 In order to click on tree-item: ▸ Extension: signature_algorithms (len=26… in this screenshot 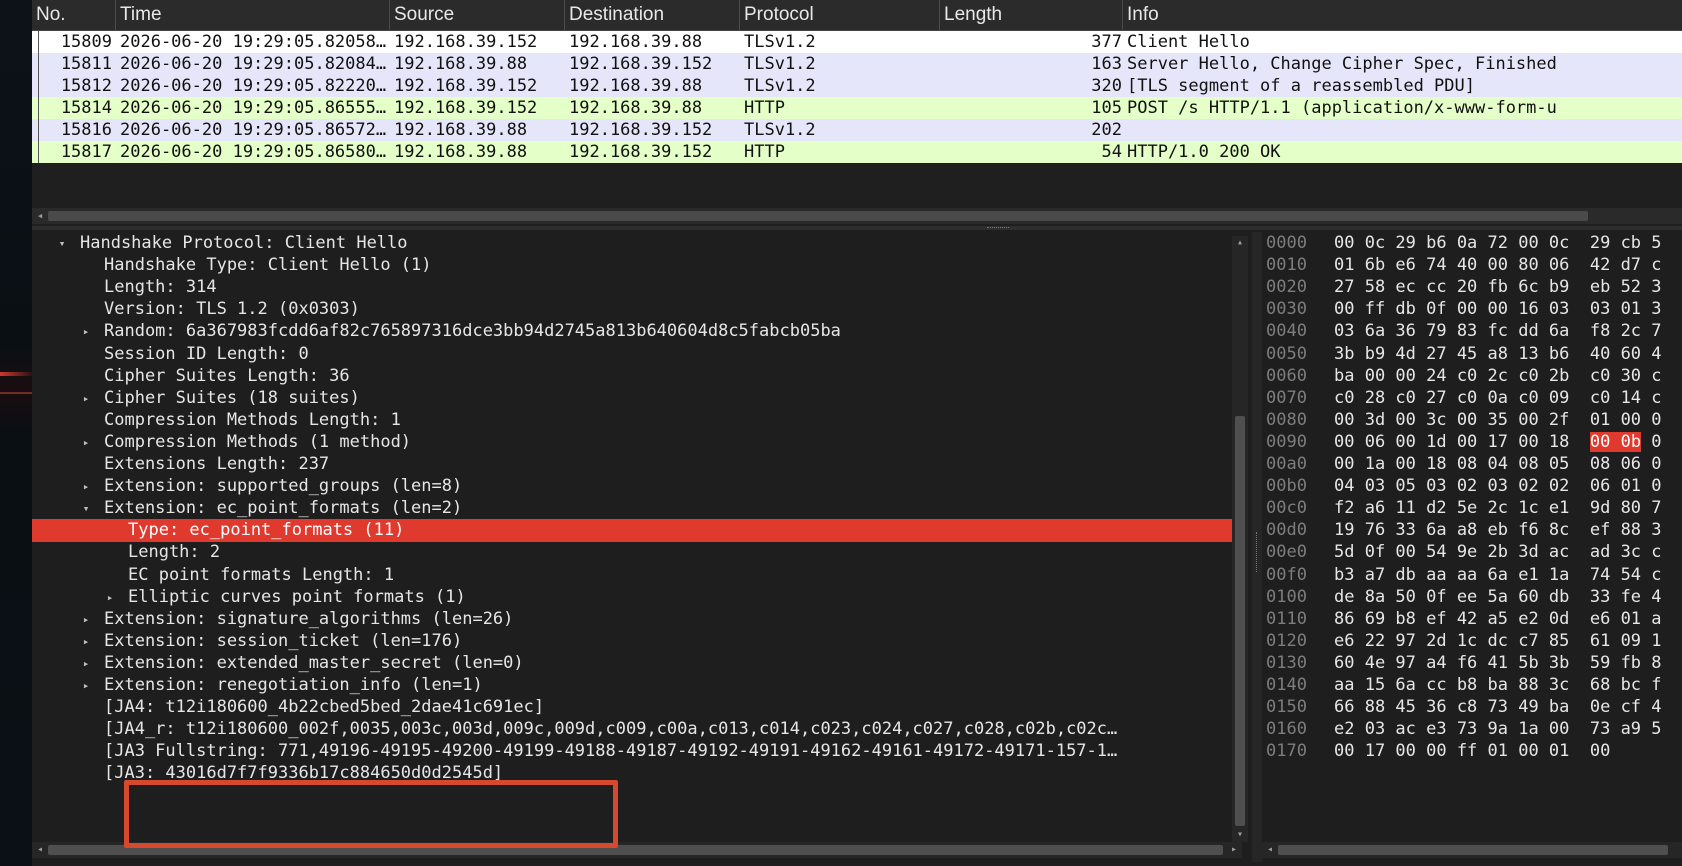, I will do `click(632, 619)`.